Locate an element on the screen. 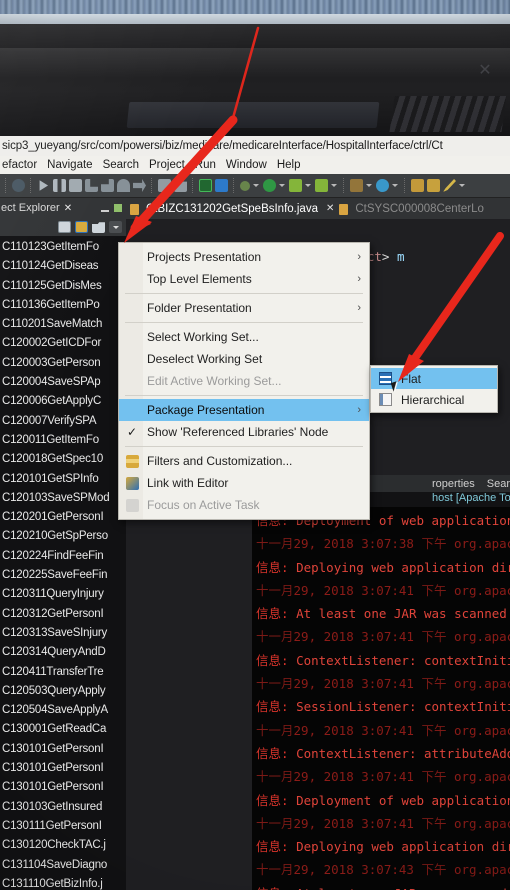 The image size is (510, 890). pencil-dropdown-icon is located at coordinates (462, 185).